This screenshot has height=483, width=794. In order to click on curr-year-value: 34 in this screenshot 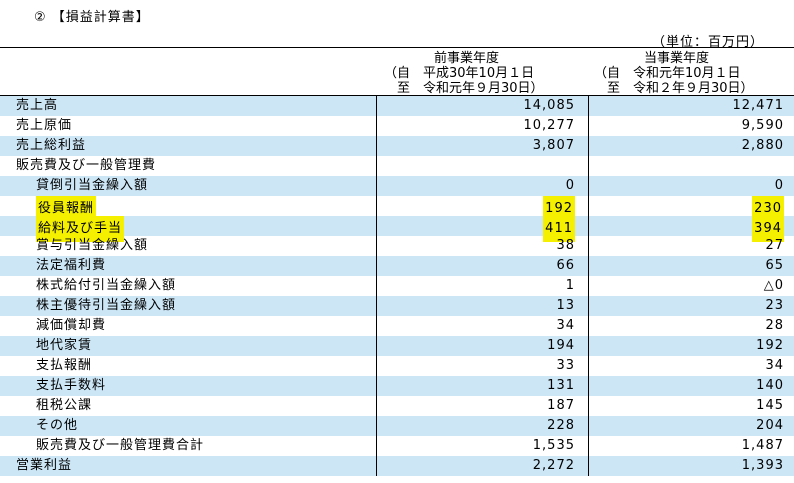, I will do `click(774, 365)`.